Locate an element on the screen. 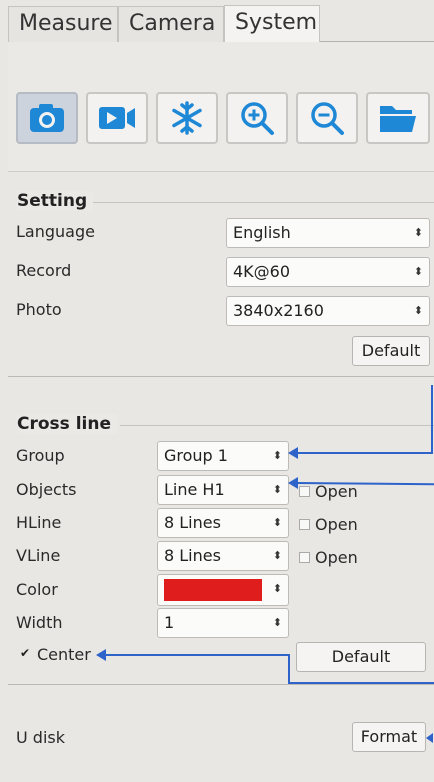  group-value: Group 1 is located at coordinates (196, 455).